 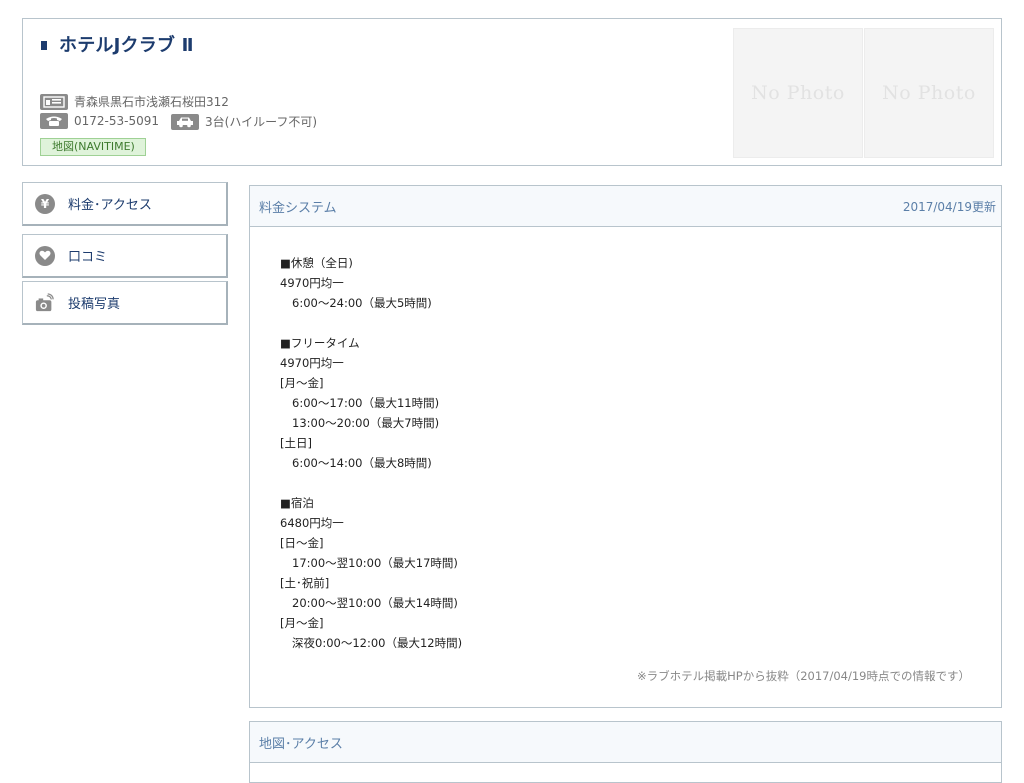 What do you see at coordinates (94, 304) in the screenshot?
I see `sidebar-item-label: 投稿写真` at bounding box center [94, 304].